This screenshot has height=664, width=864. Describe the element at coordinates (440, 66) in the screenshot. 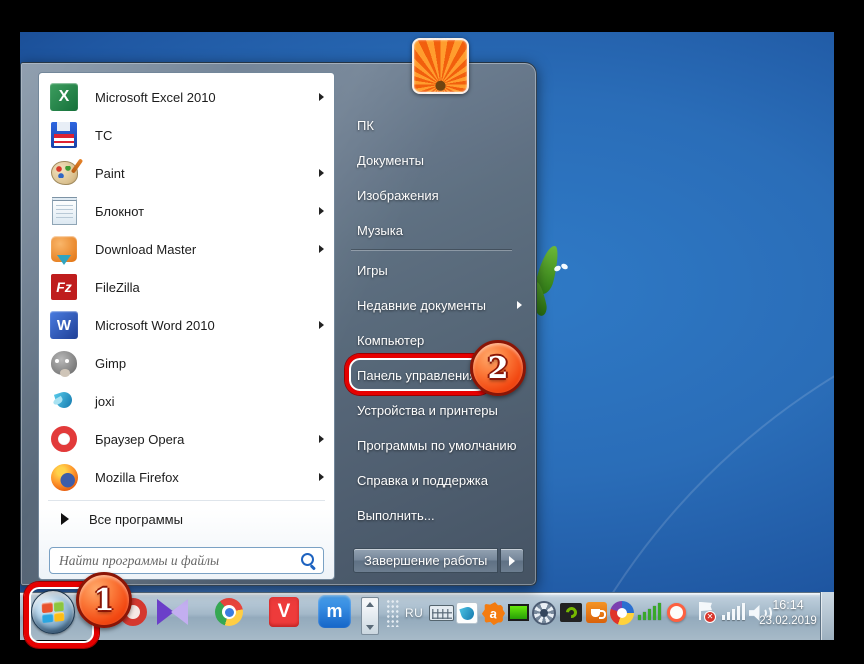

I see `user-avatar` at that location.